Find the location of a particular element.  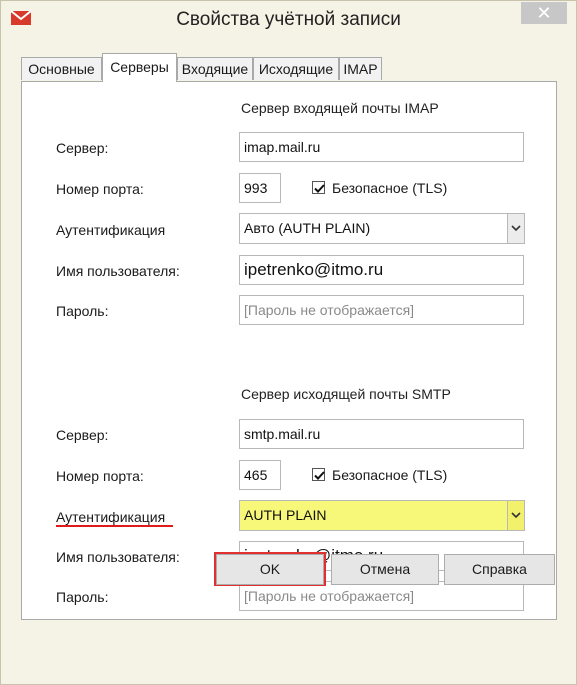

window-title: Свойства учётной записи is located at coordinates (288, 19).